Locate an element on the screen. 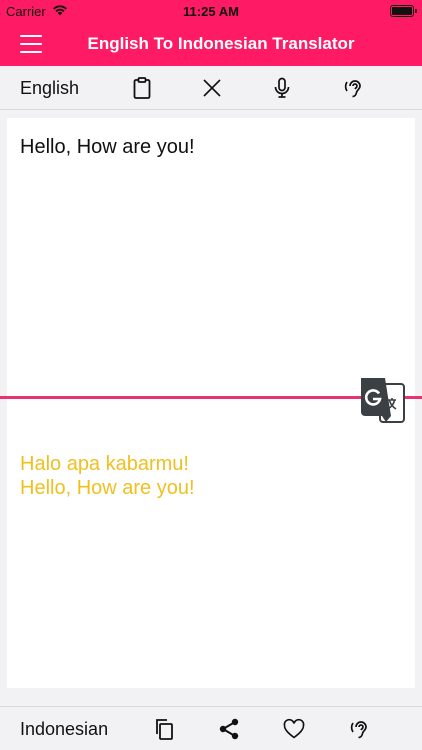  battery-fill is located at coordinates (402, 11).